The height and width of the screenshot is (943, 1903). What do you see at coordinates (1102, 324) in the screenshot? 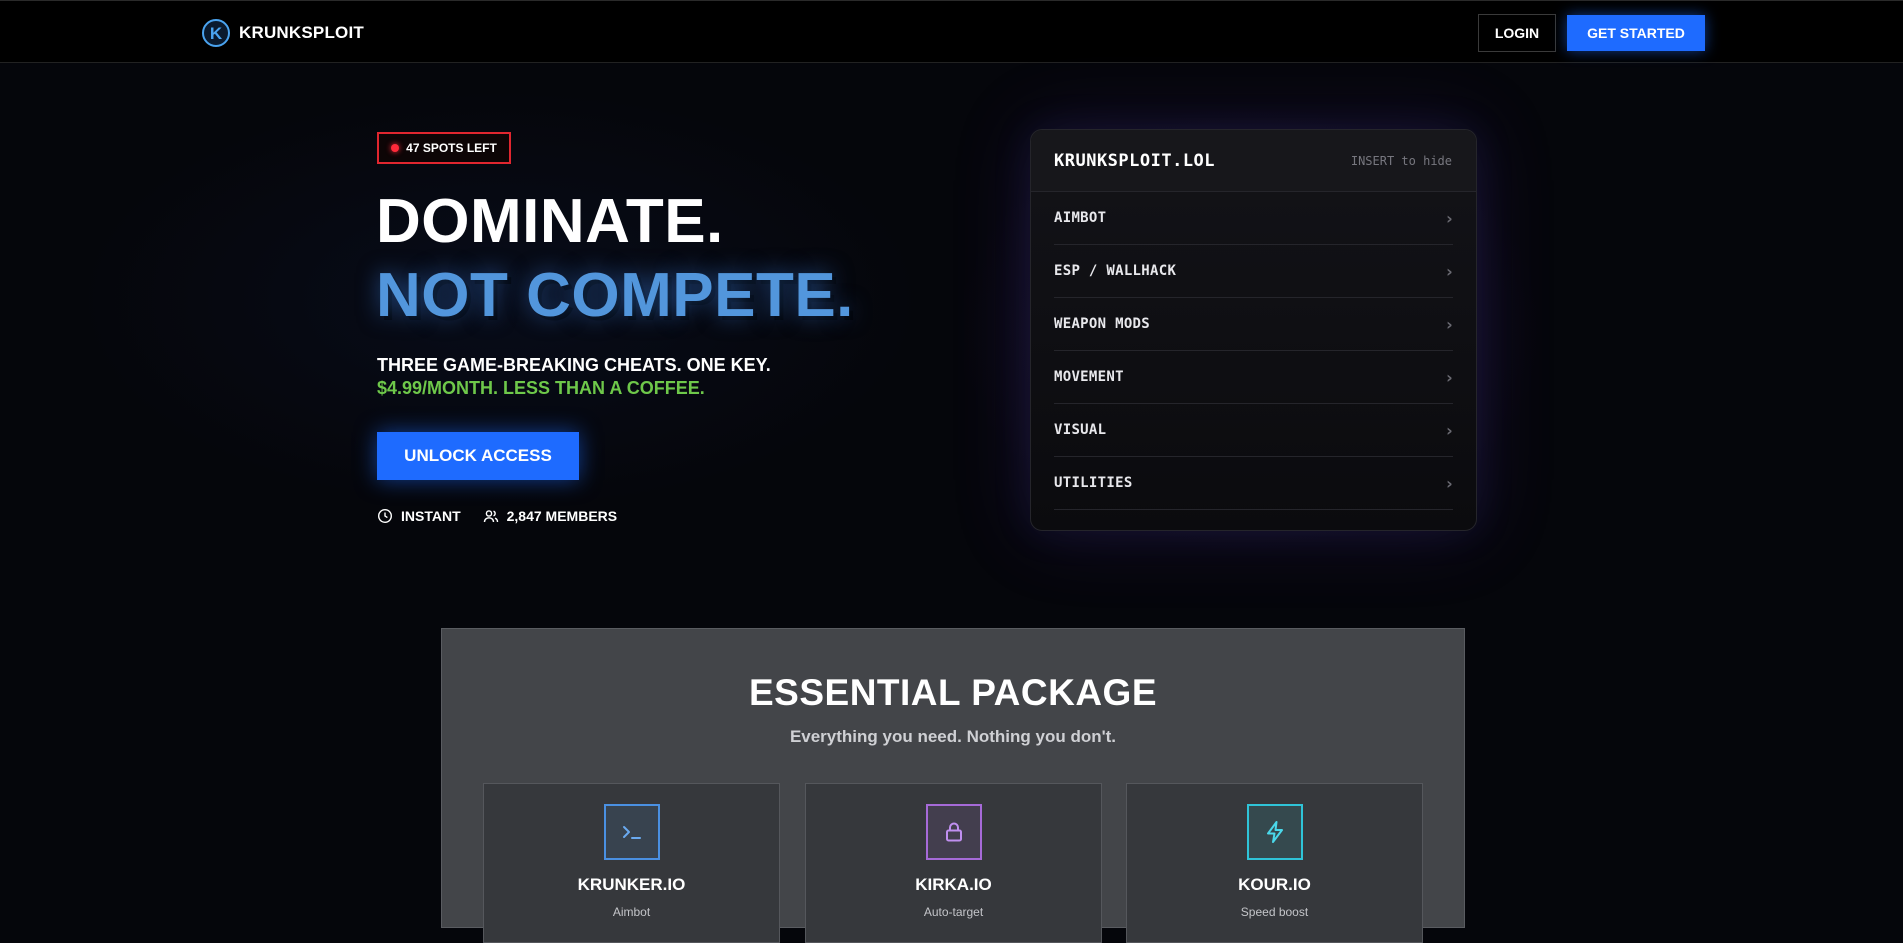
I see `menu-item-label: WEAPON MODS` at bounding box center [1102, 324].